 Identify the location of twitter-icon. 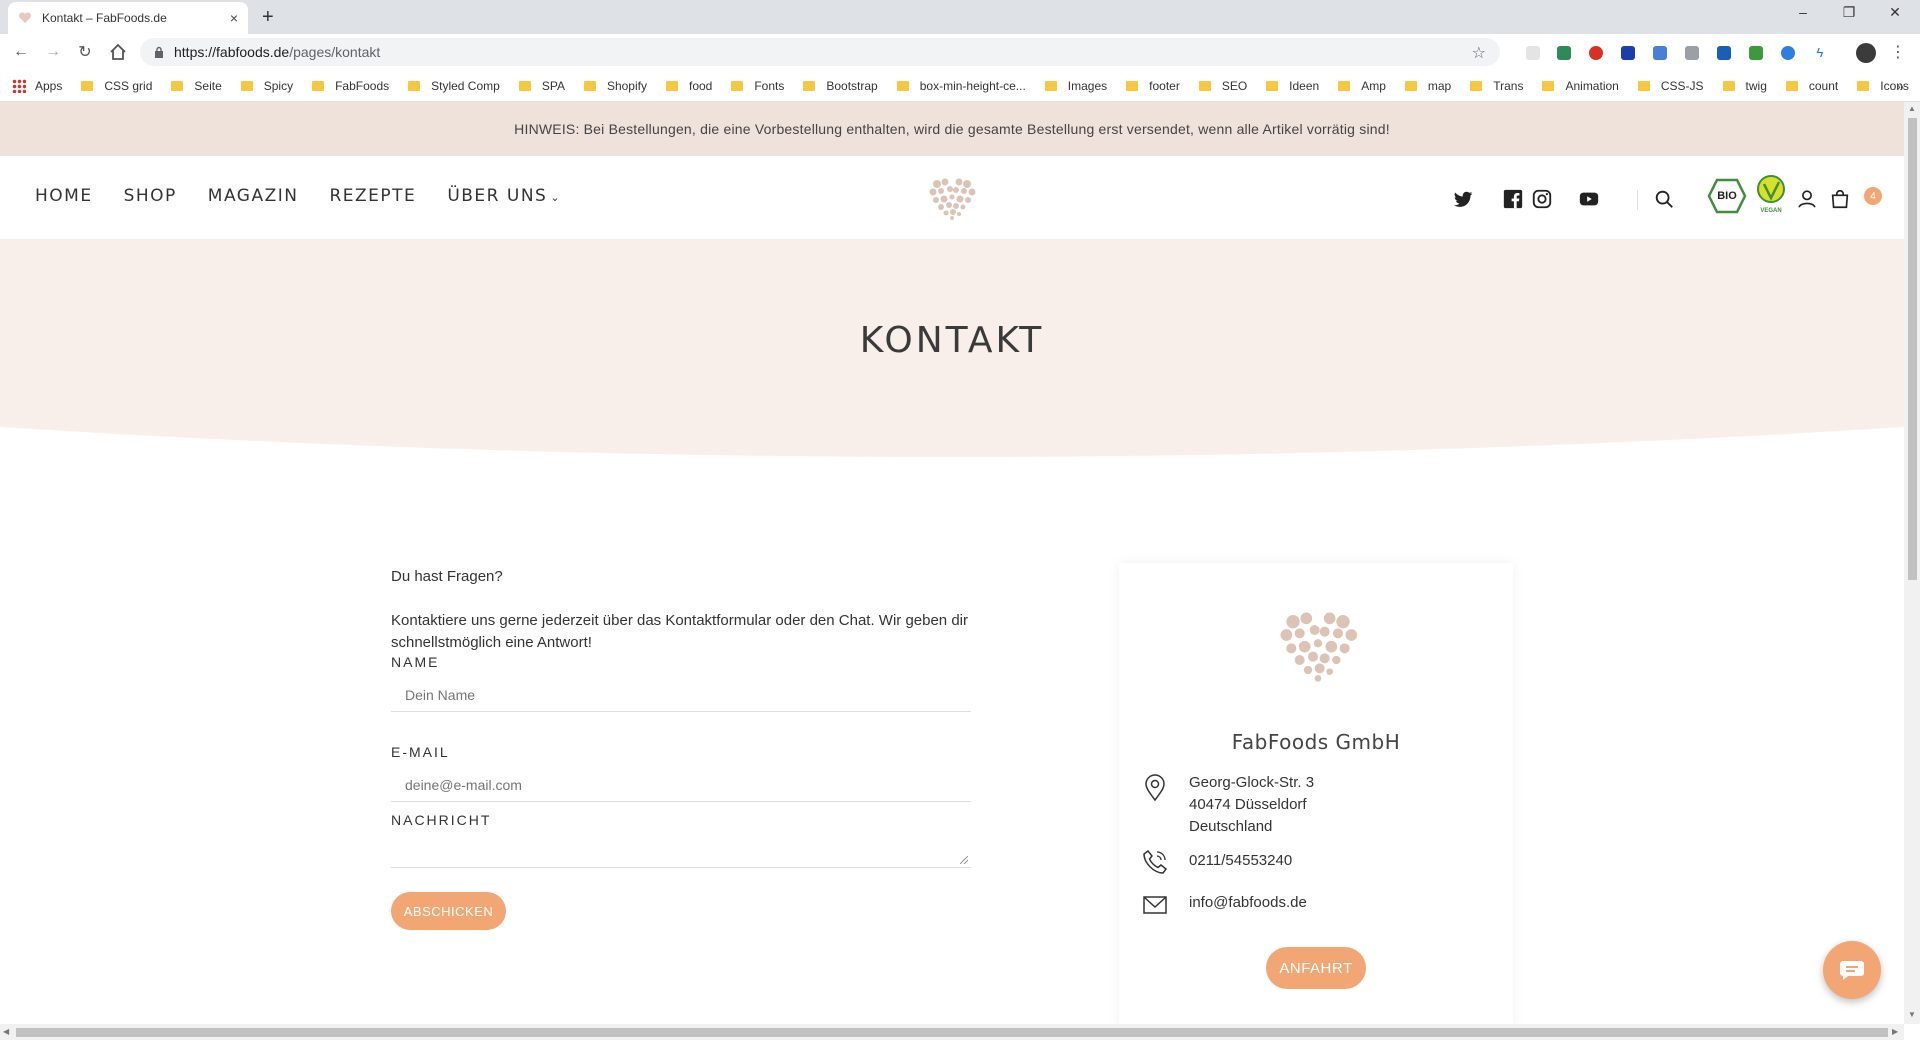
(1463, 199).